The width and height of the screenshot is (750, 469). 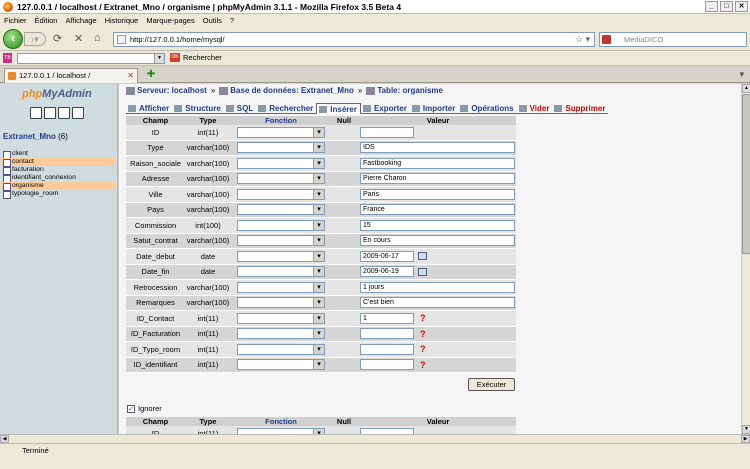 What do you see at coordinates (240, 108) in the screenshot?
I see `tab-sql: SQL` at bounding box center [240, 108].